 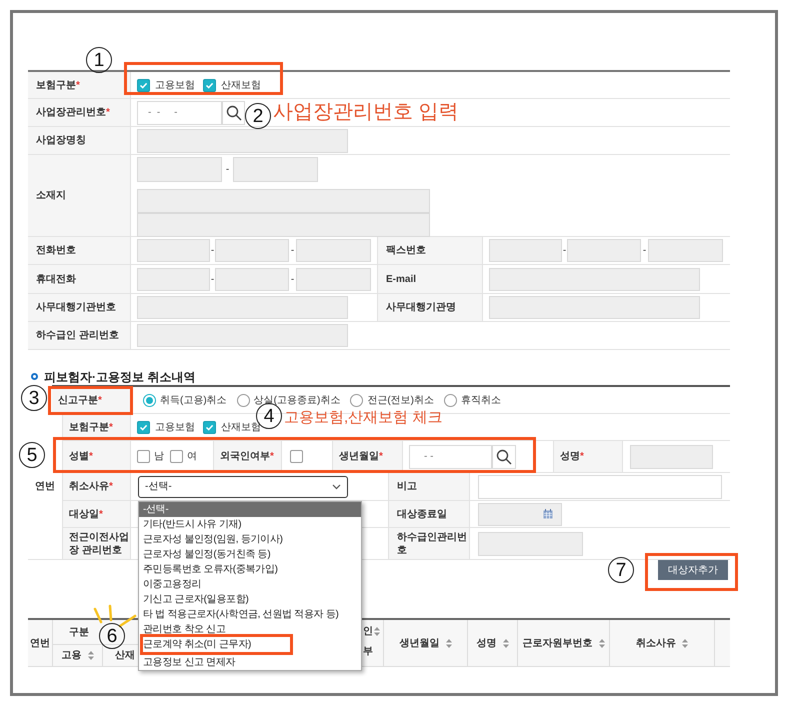 I want to click on dropdown-option: 근로자성 불인정(동거친족 등), so click(x=250, y=554).